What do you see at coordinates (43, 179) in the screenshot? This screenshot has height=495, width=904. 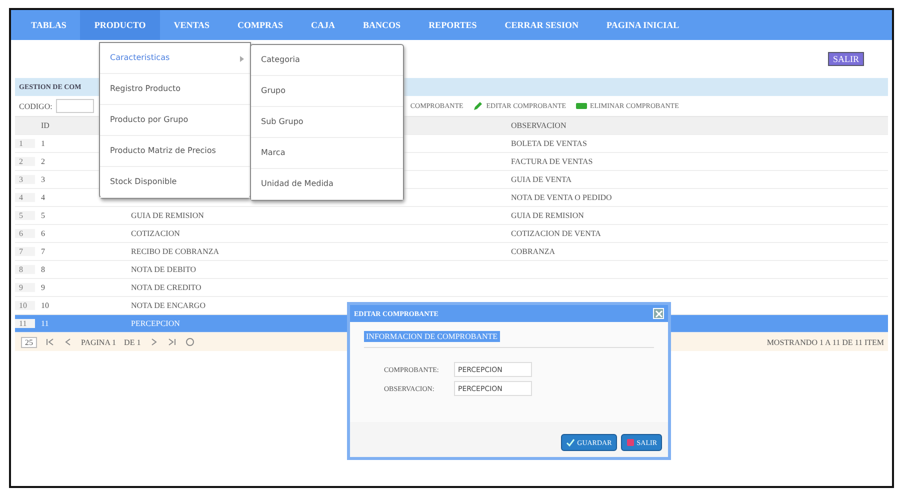 I see `table-cell-text: 3` at bounding box center [43, 179].